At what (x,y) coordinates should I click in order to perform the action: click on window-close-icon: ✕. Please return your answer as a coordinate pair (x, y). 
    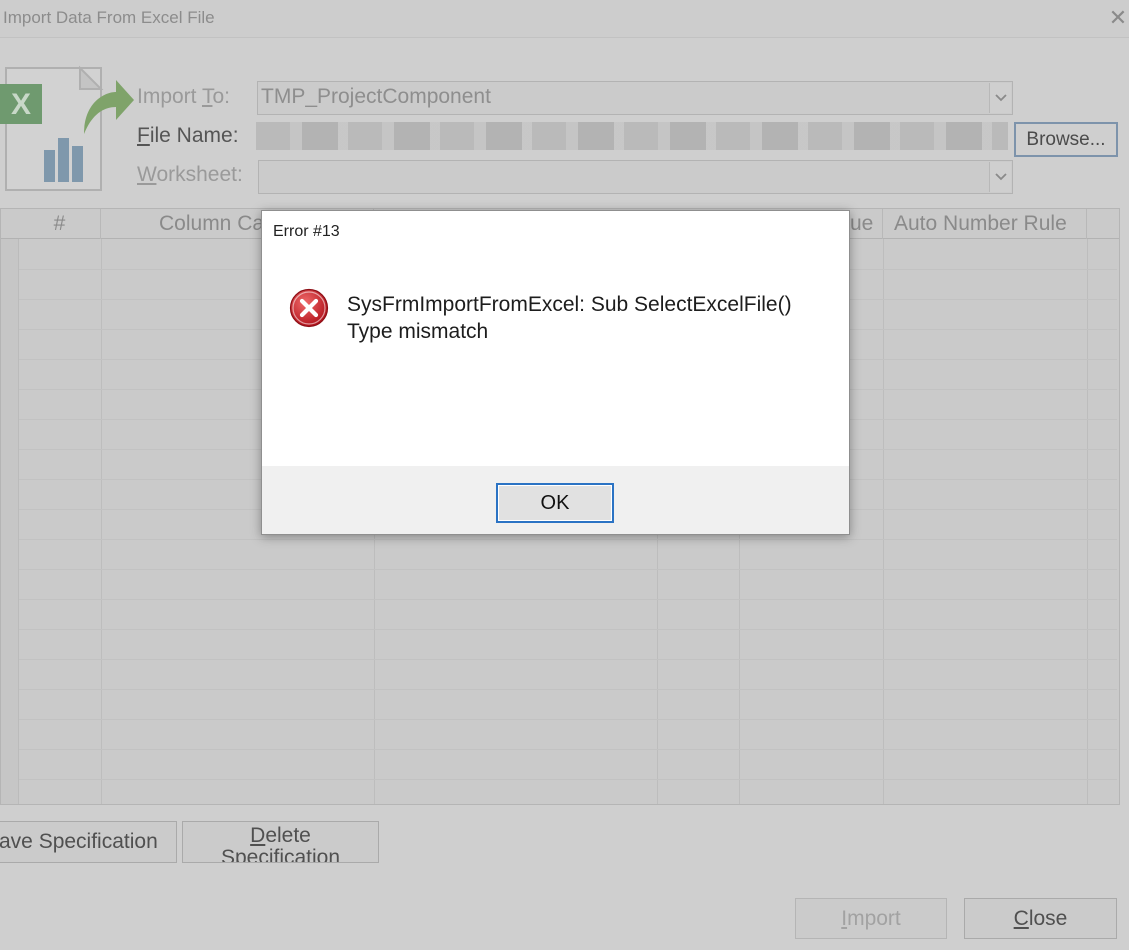
    Looking at the image, I should click on (1118, 18).